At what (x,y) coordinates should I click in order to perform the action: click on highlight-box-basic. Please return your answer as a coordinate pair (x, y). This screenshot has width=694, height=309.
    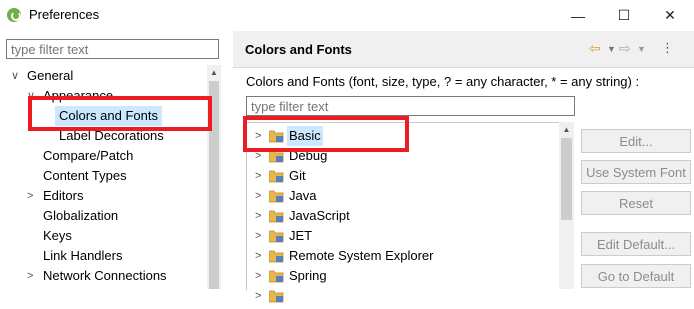
    Looking at the image, I should click on (326, 134).